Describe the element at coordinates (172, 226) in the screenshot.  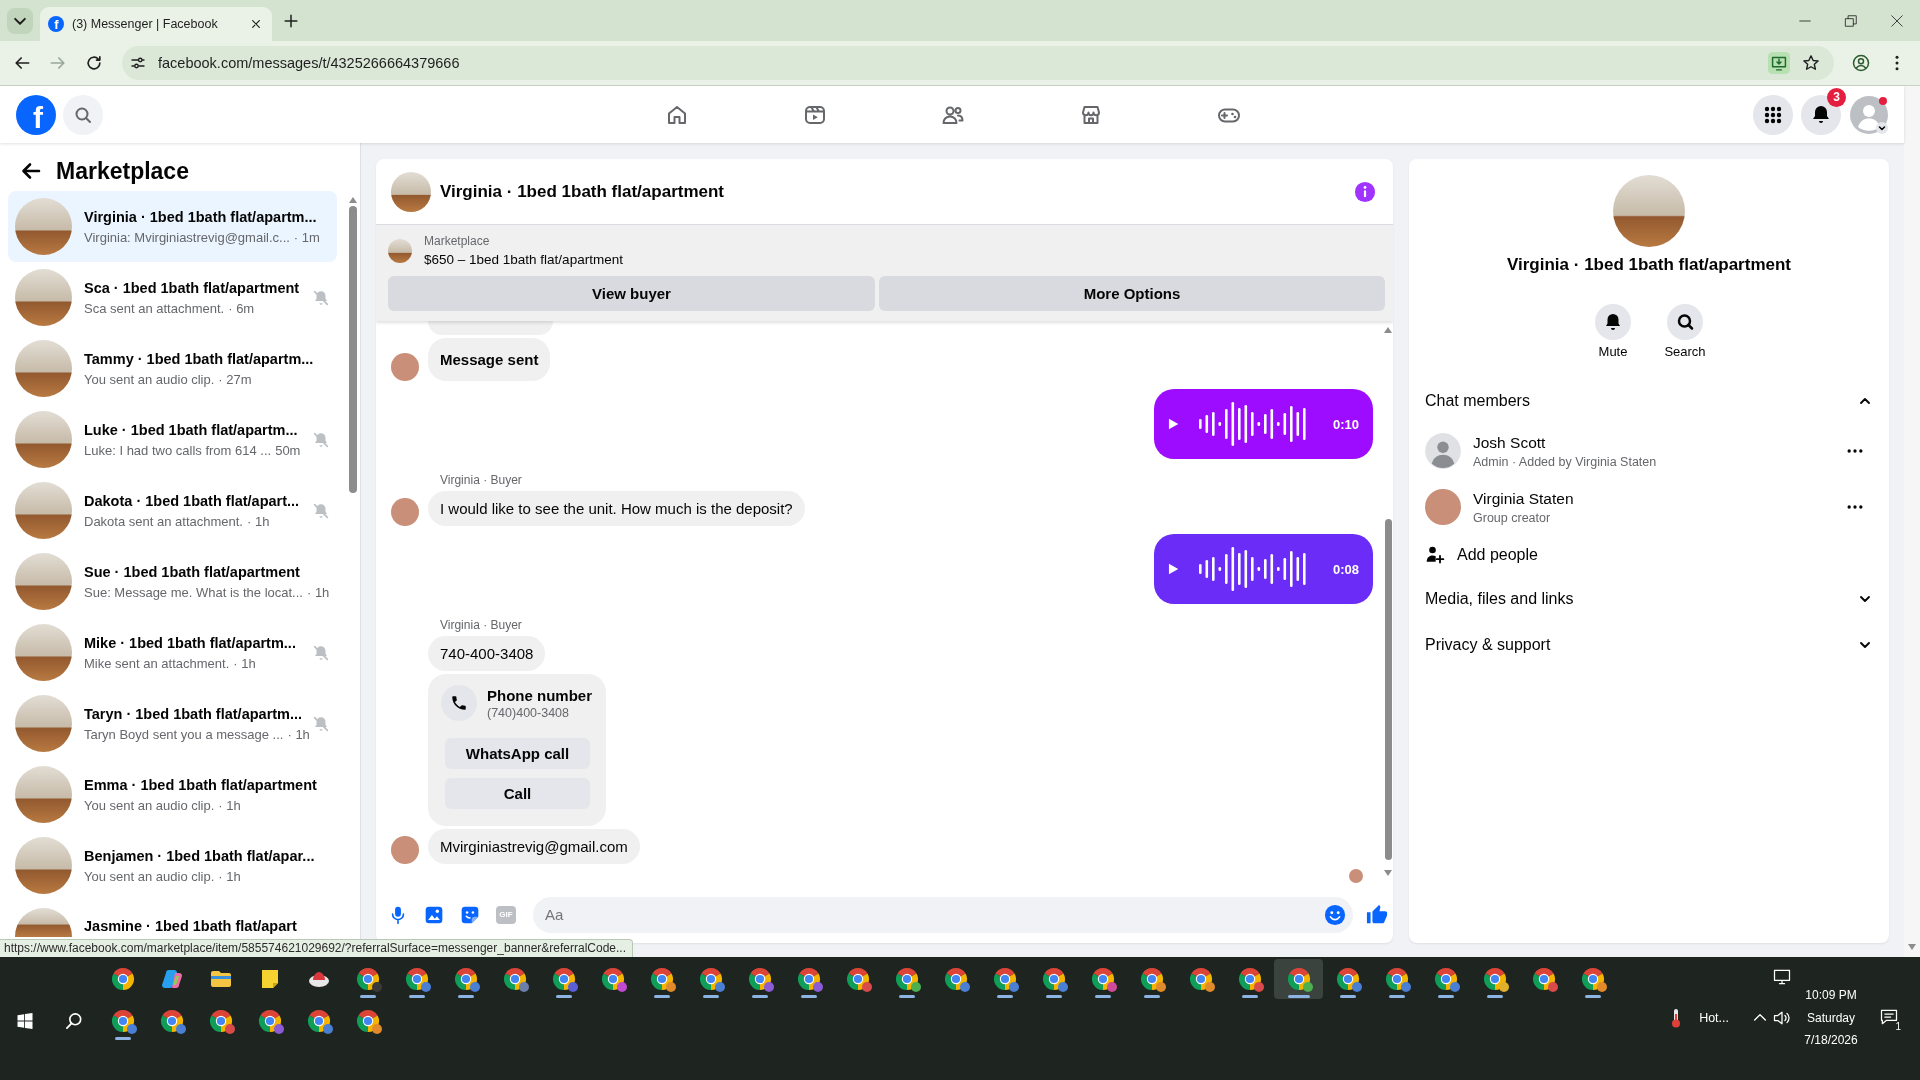
I see `conversation-item: Virginia · 1bed 1bath flat/apartm... Virginia: Mvirginiastrevig@gmail.c... · 1m` at that location.